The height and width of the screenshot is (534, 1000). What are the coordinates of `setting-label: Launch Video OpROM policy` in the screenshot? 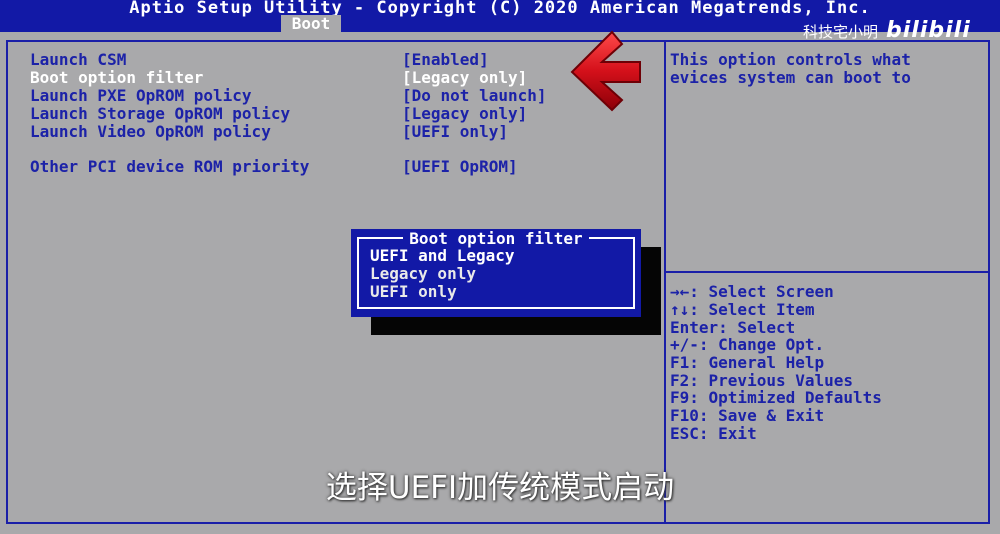 It's located at (150, 131).